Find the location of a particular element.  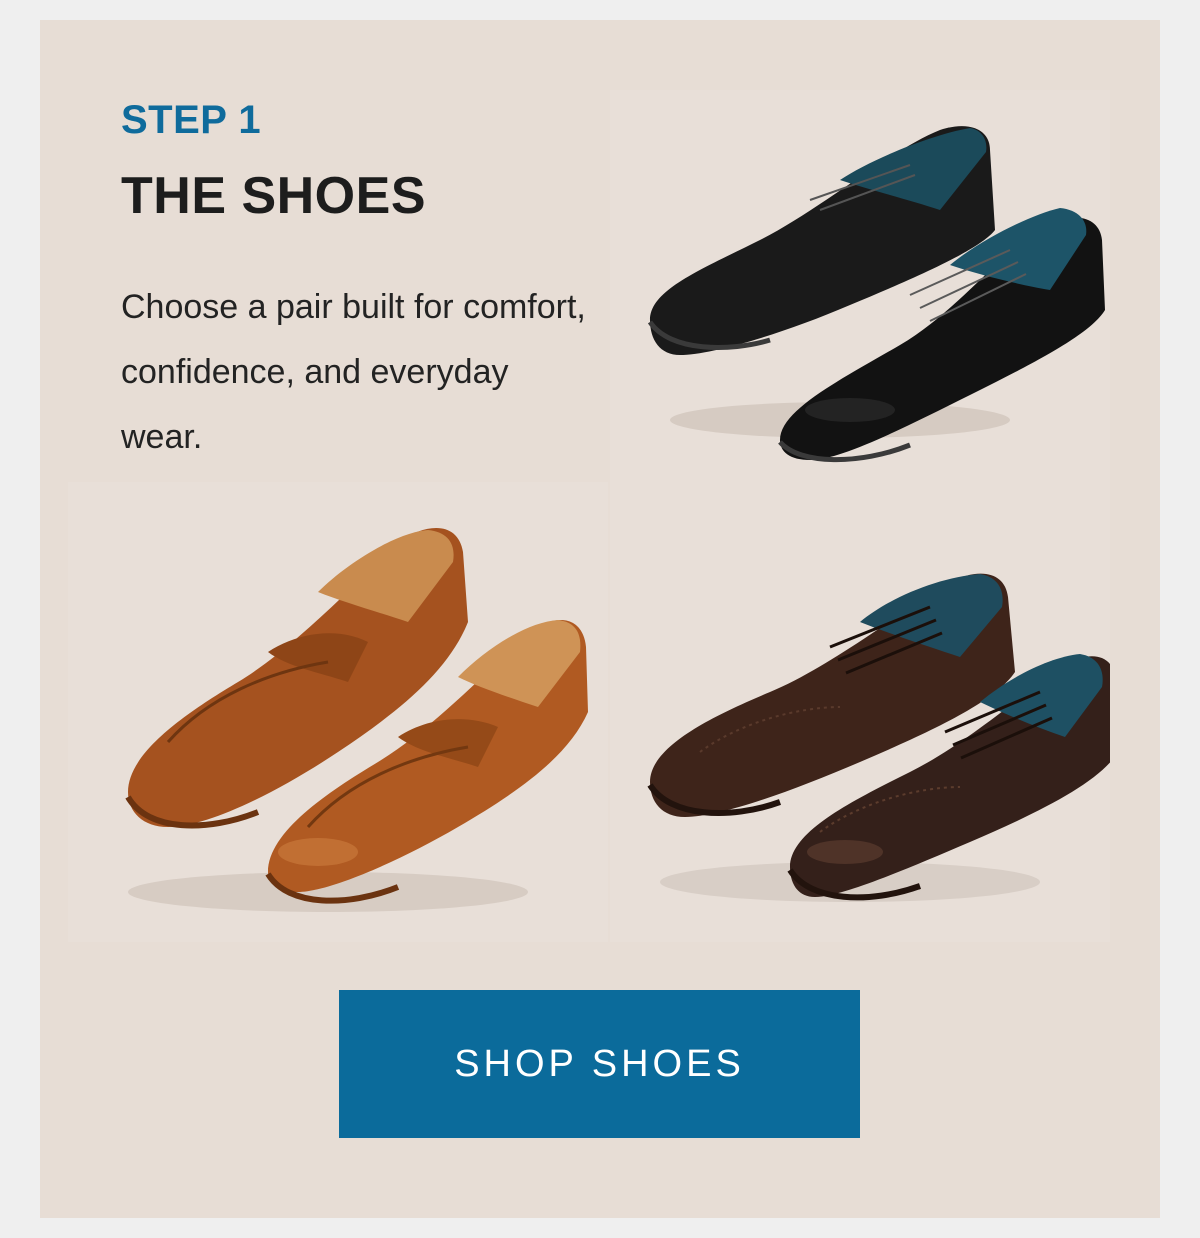

section-title: THE SHOES is located at coordinates (273, 196).